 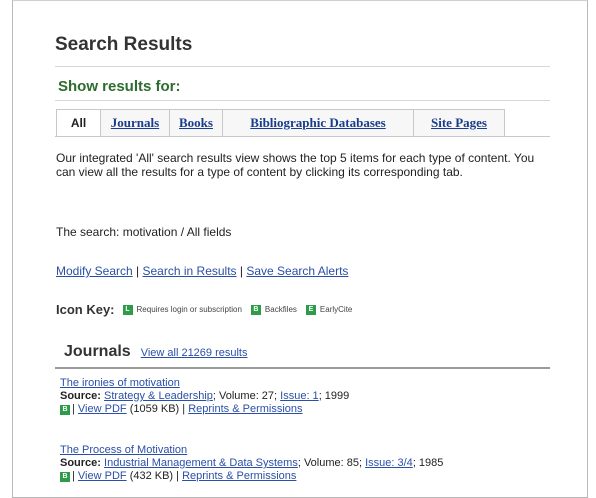 What do you see at coordinates (120, 383) in the screenshot?
I see `result-title-link: The ironies of motivation` at bounding box center [120, 383].